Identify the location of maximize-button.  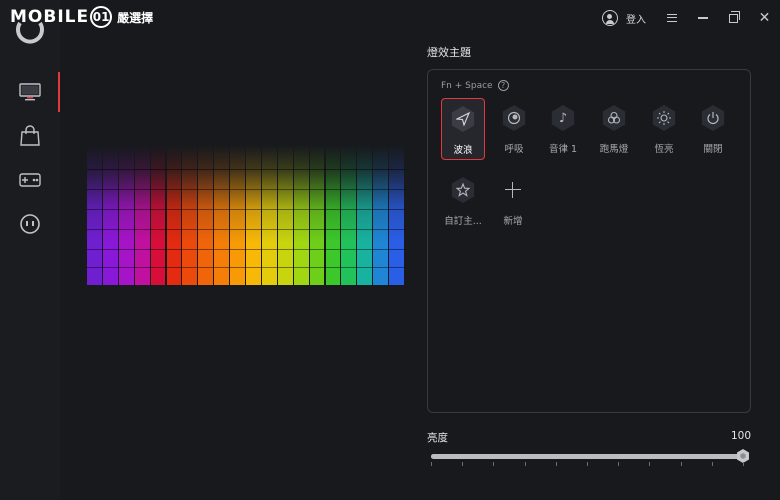
(733, 18).